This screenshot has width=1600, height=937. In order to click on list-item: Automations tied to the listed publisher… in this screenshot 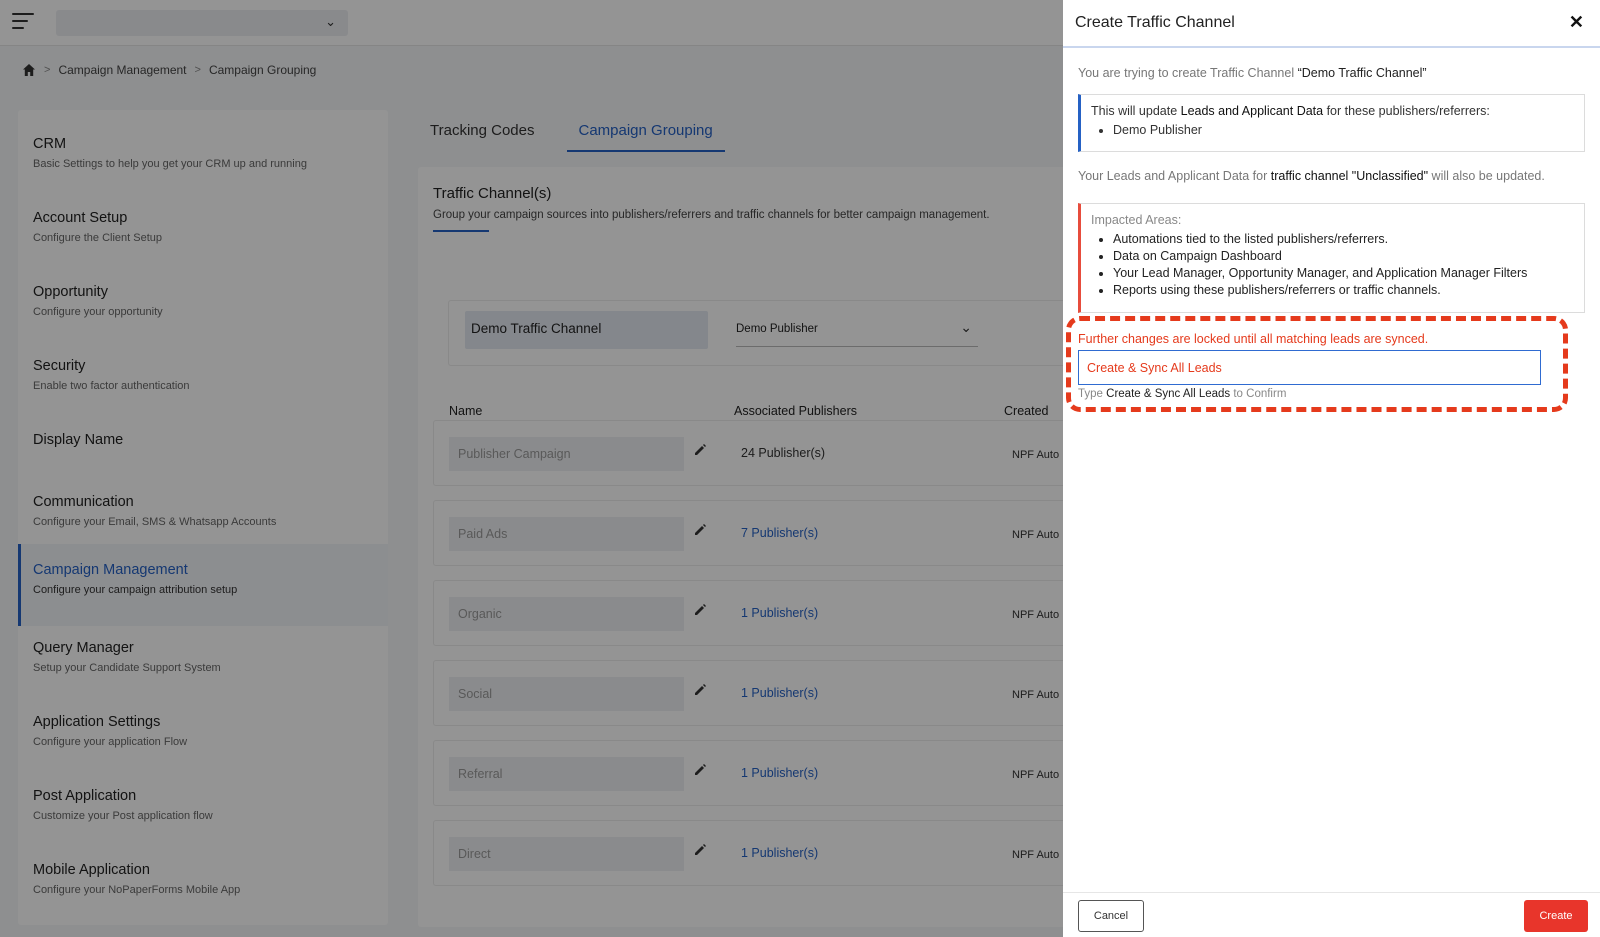, I will do `click(1343, 239)`.